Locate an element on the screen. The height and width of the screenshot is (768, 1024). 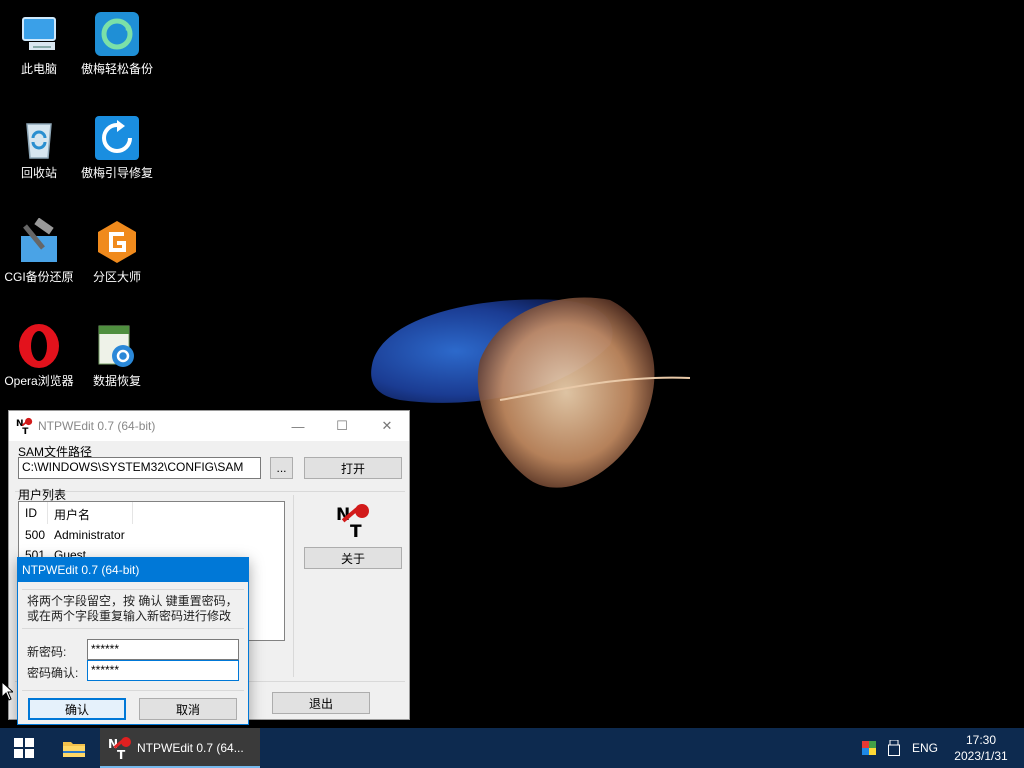
column-header-username: 用户名 is located at coordinates (90, 513).